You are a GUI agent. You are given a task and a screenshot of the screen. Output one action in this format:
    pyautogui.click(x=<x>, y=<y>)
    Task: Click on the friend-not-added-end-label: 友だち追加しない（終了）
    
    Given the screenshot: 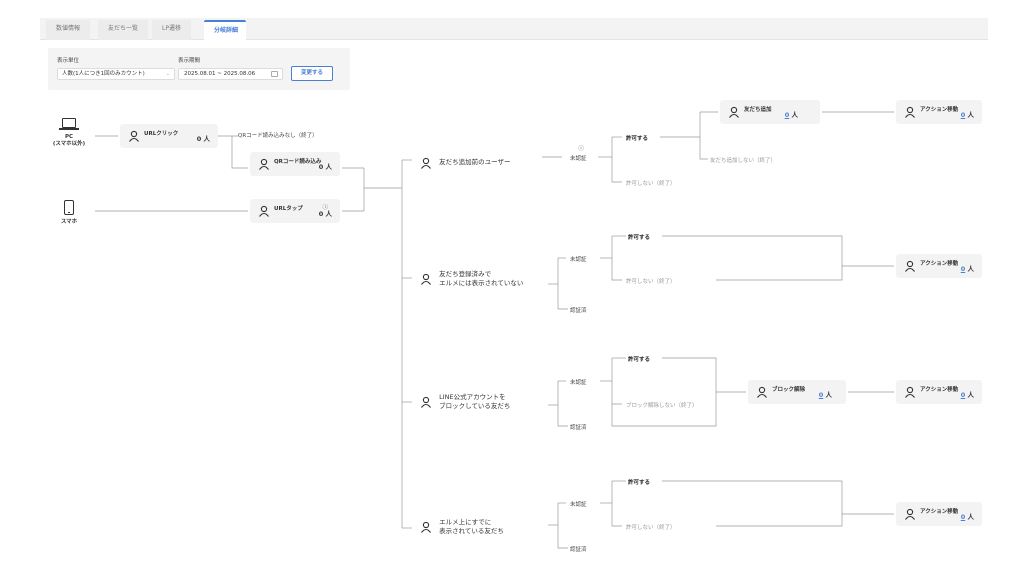 What is the action you would take?
    pyautogui.click(x=743, y=161)
    